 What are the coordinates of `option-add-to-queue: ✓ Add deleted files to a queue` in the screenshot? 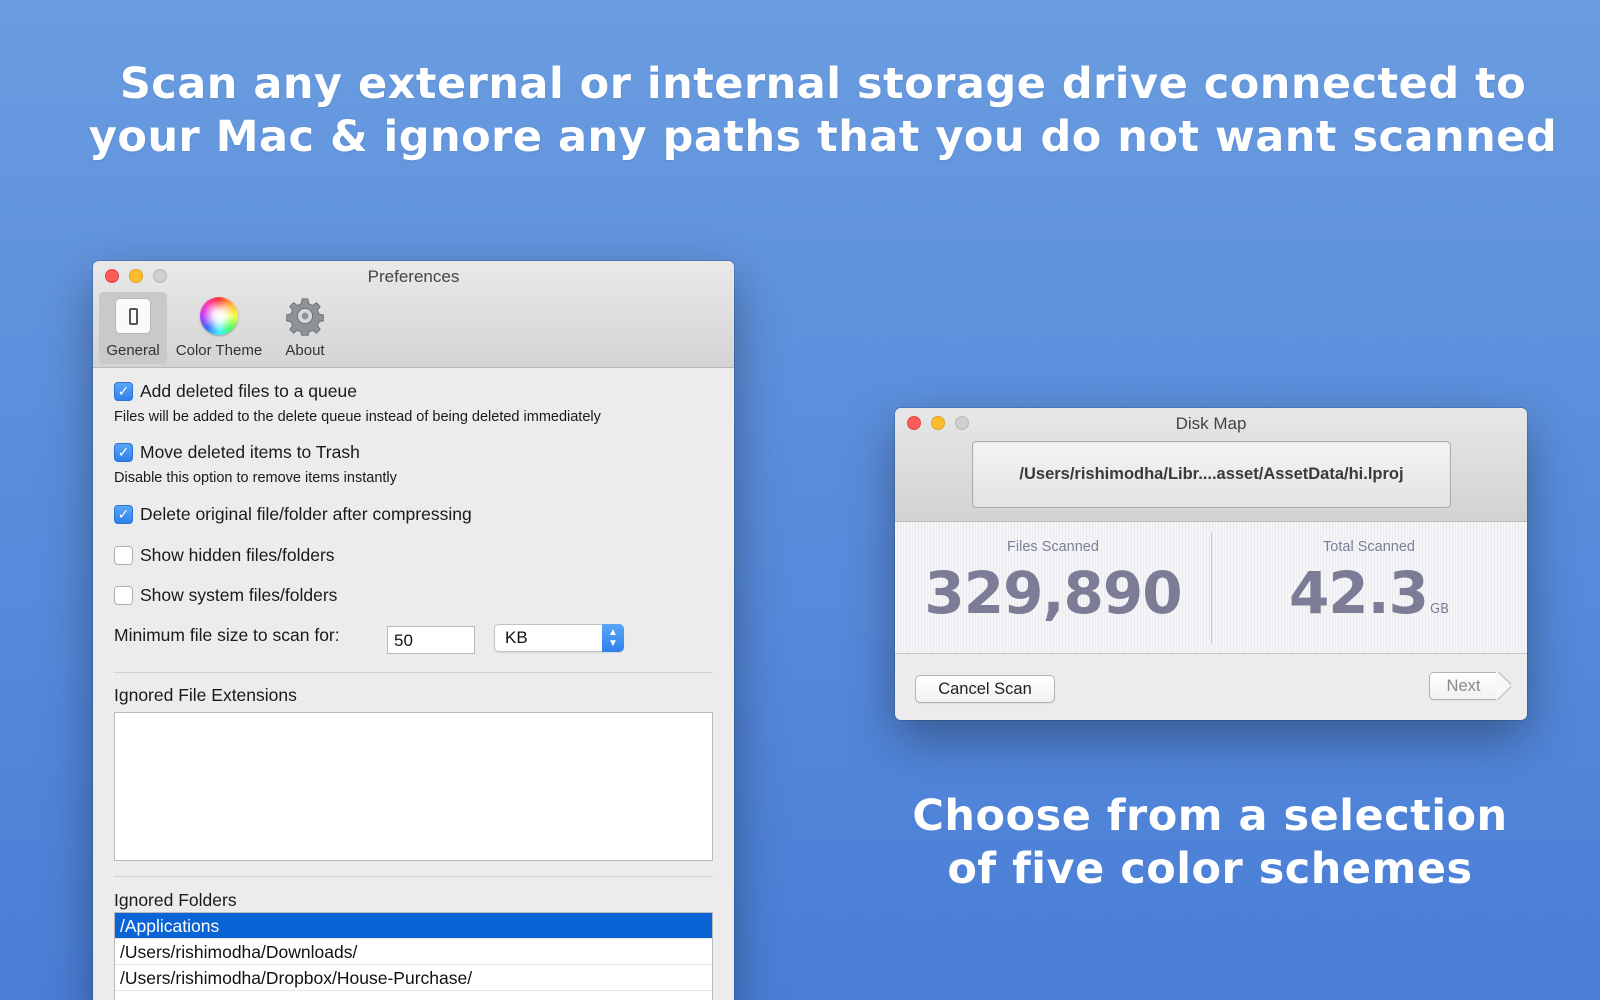 It's located at (235, 391).